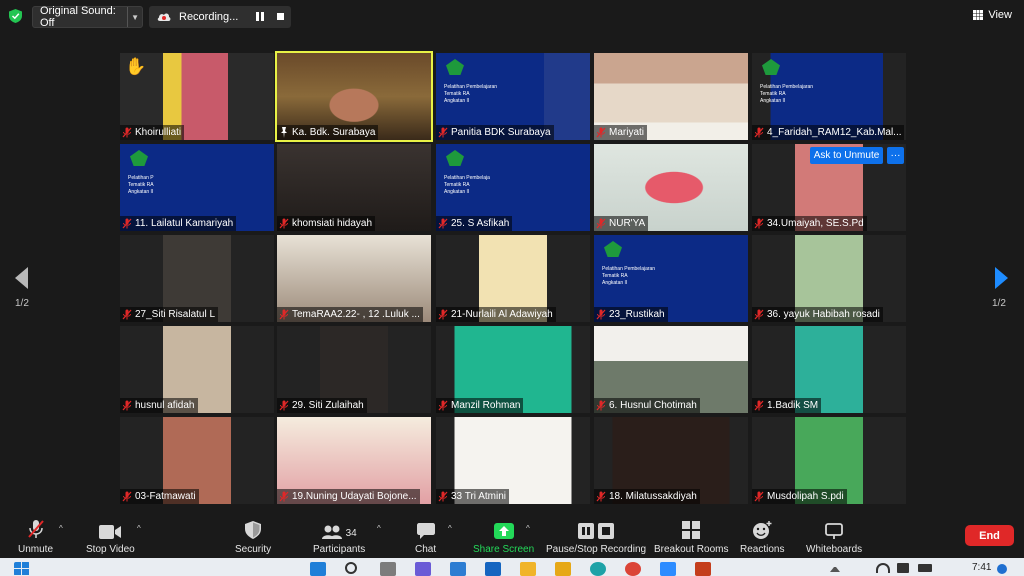  I want to click on participant-tile: 33 Tri Atmini, so click(513, 460).